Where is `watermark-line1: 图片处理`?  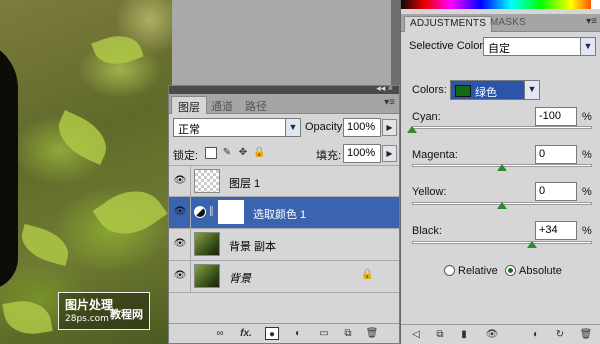
watermark-line1: 图片处理 is located at coordinates (89, 305).